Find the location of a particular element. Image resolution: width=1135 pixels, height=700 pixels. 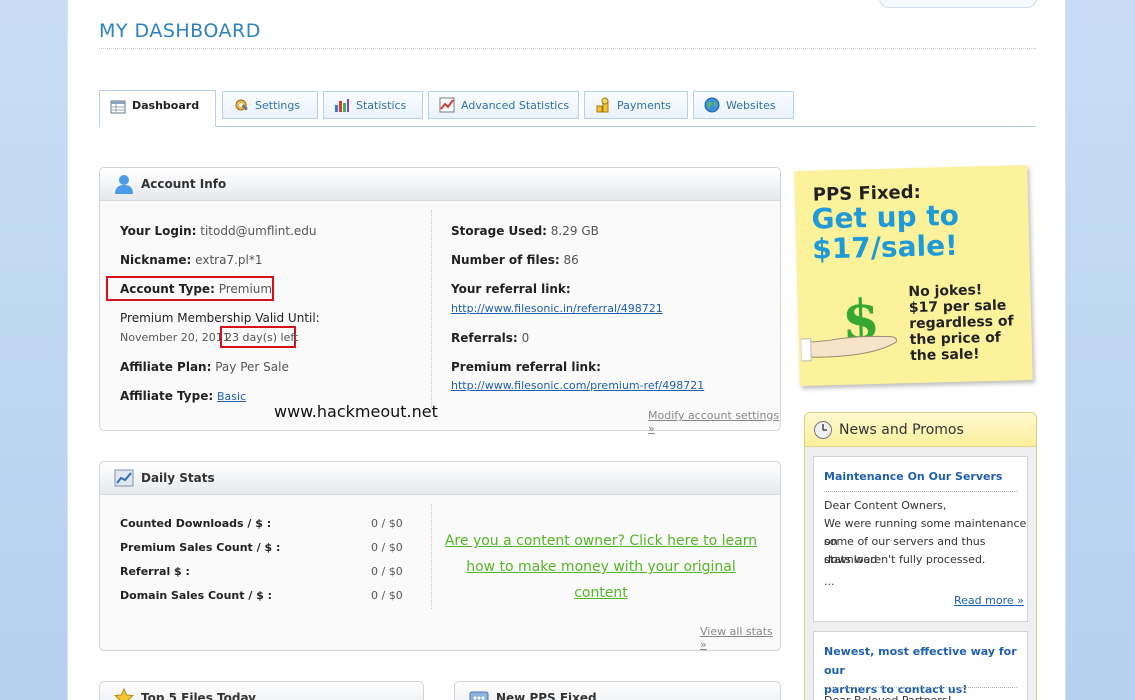

user-icon is located at coordinates (124, 184).